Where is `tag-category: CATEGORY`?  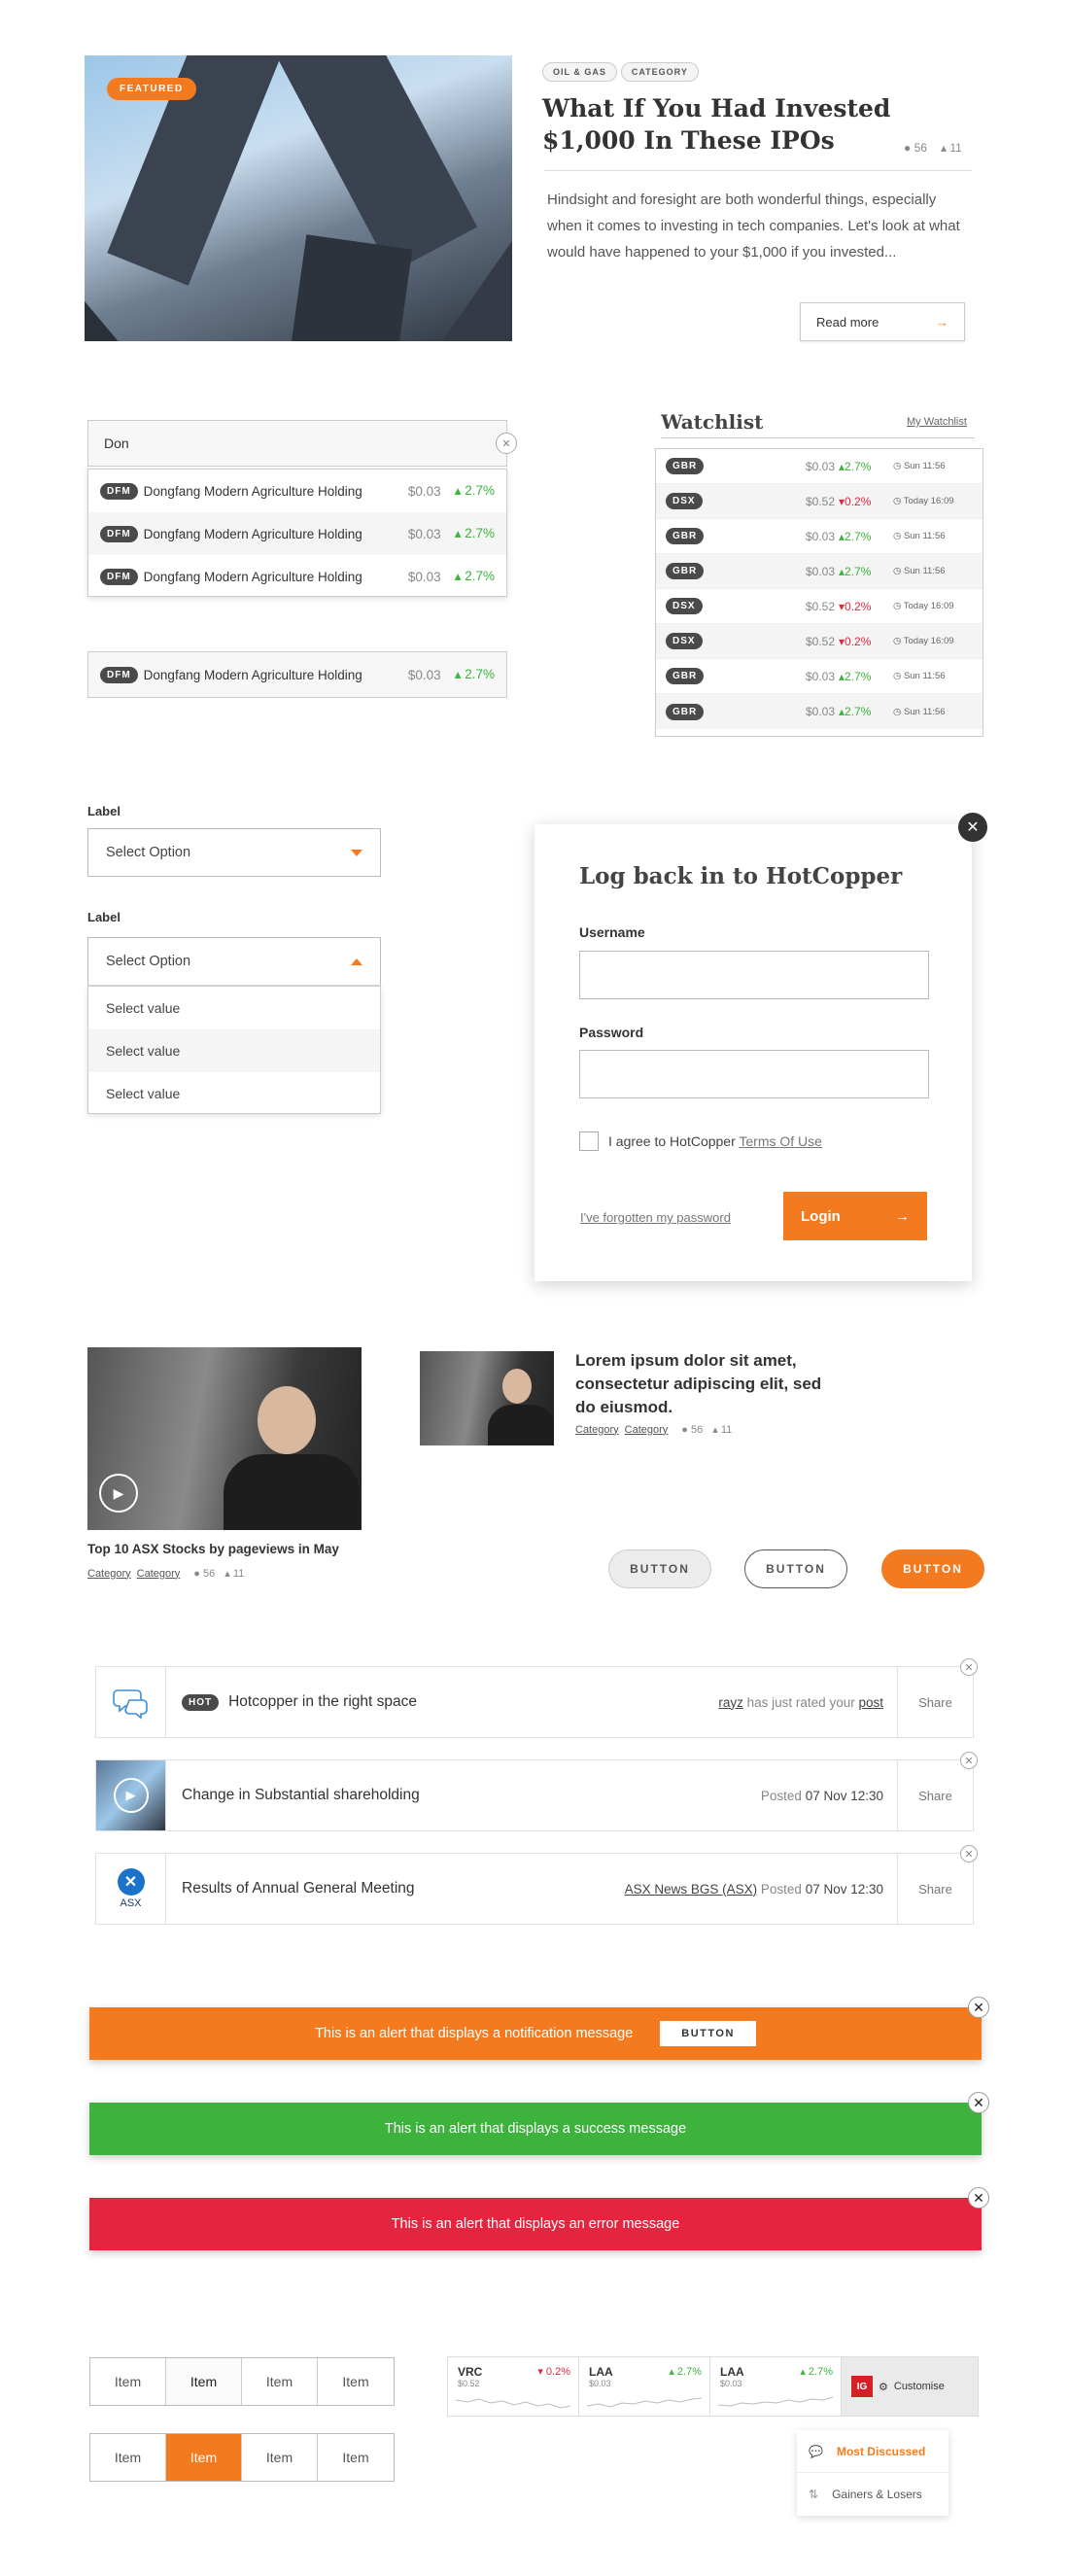 tag-category: CATEGORY is located at coordinates (659, 72).